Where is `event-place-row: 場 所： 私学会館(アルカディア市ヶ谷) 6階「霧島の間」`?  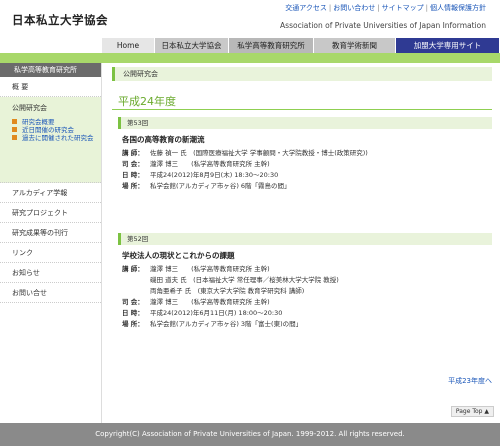 event-place-row: 場 所： 私学会館(アルカディア市ヶ谷) 6階「霧島の間」 is located at coordinates (206, 186).